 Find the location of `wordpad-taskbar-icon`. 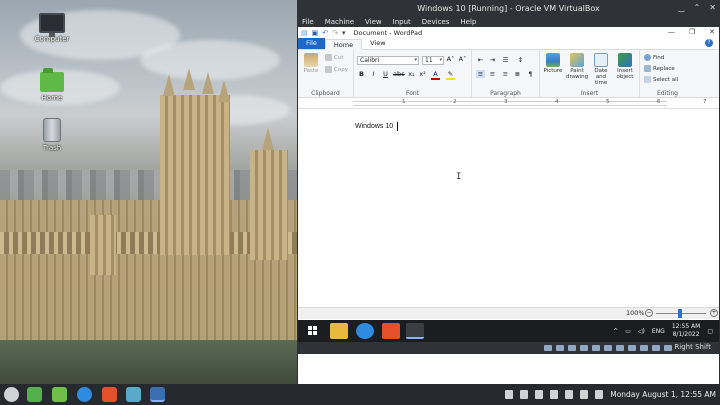

wordpad-taskbar-icon is located at coordinates (415, 331).